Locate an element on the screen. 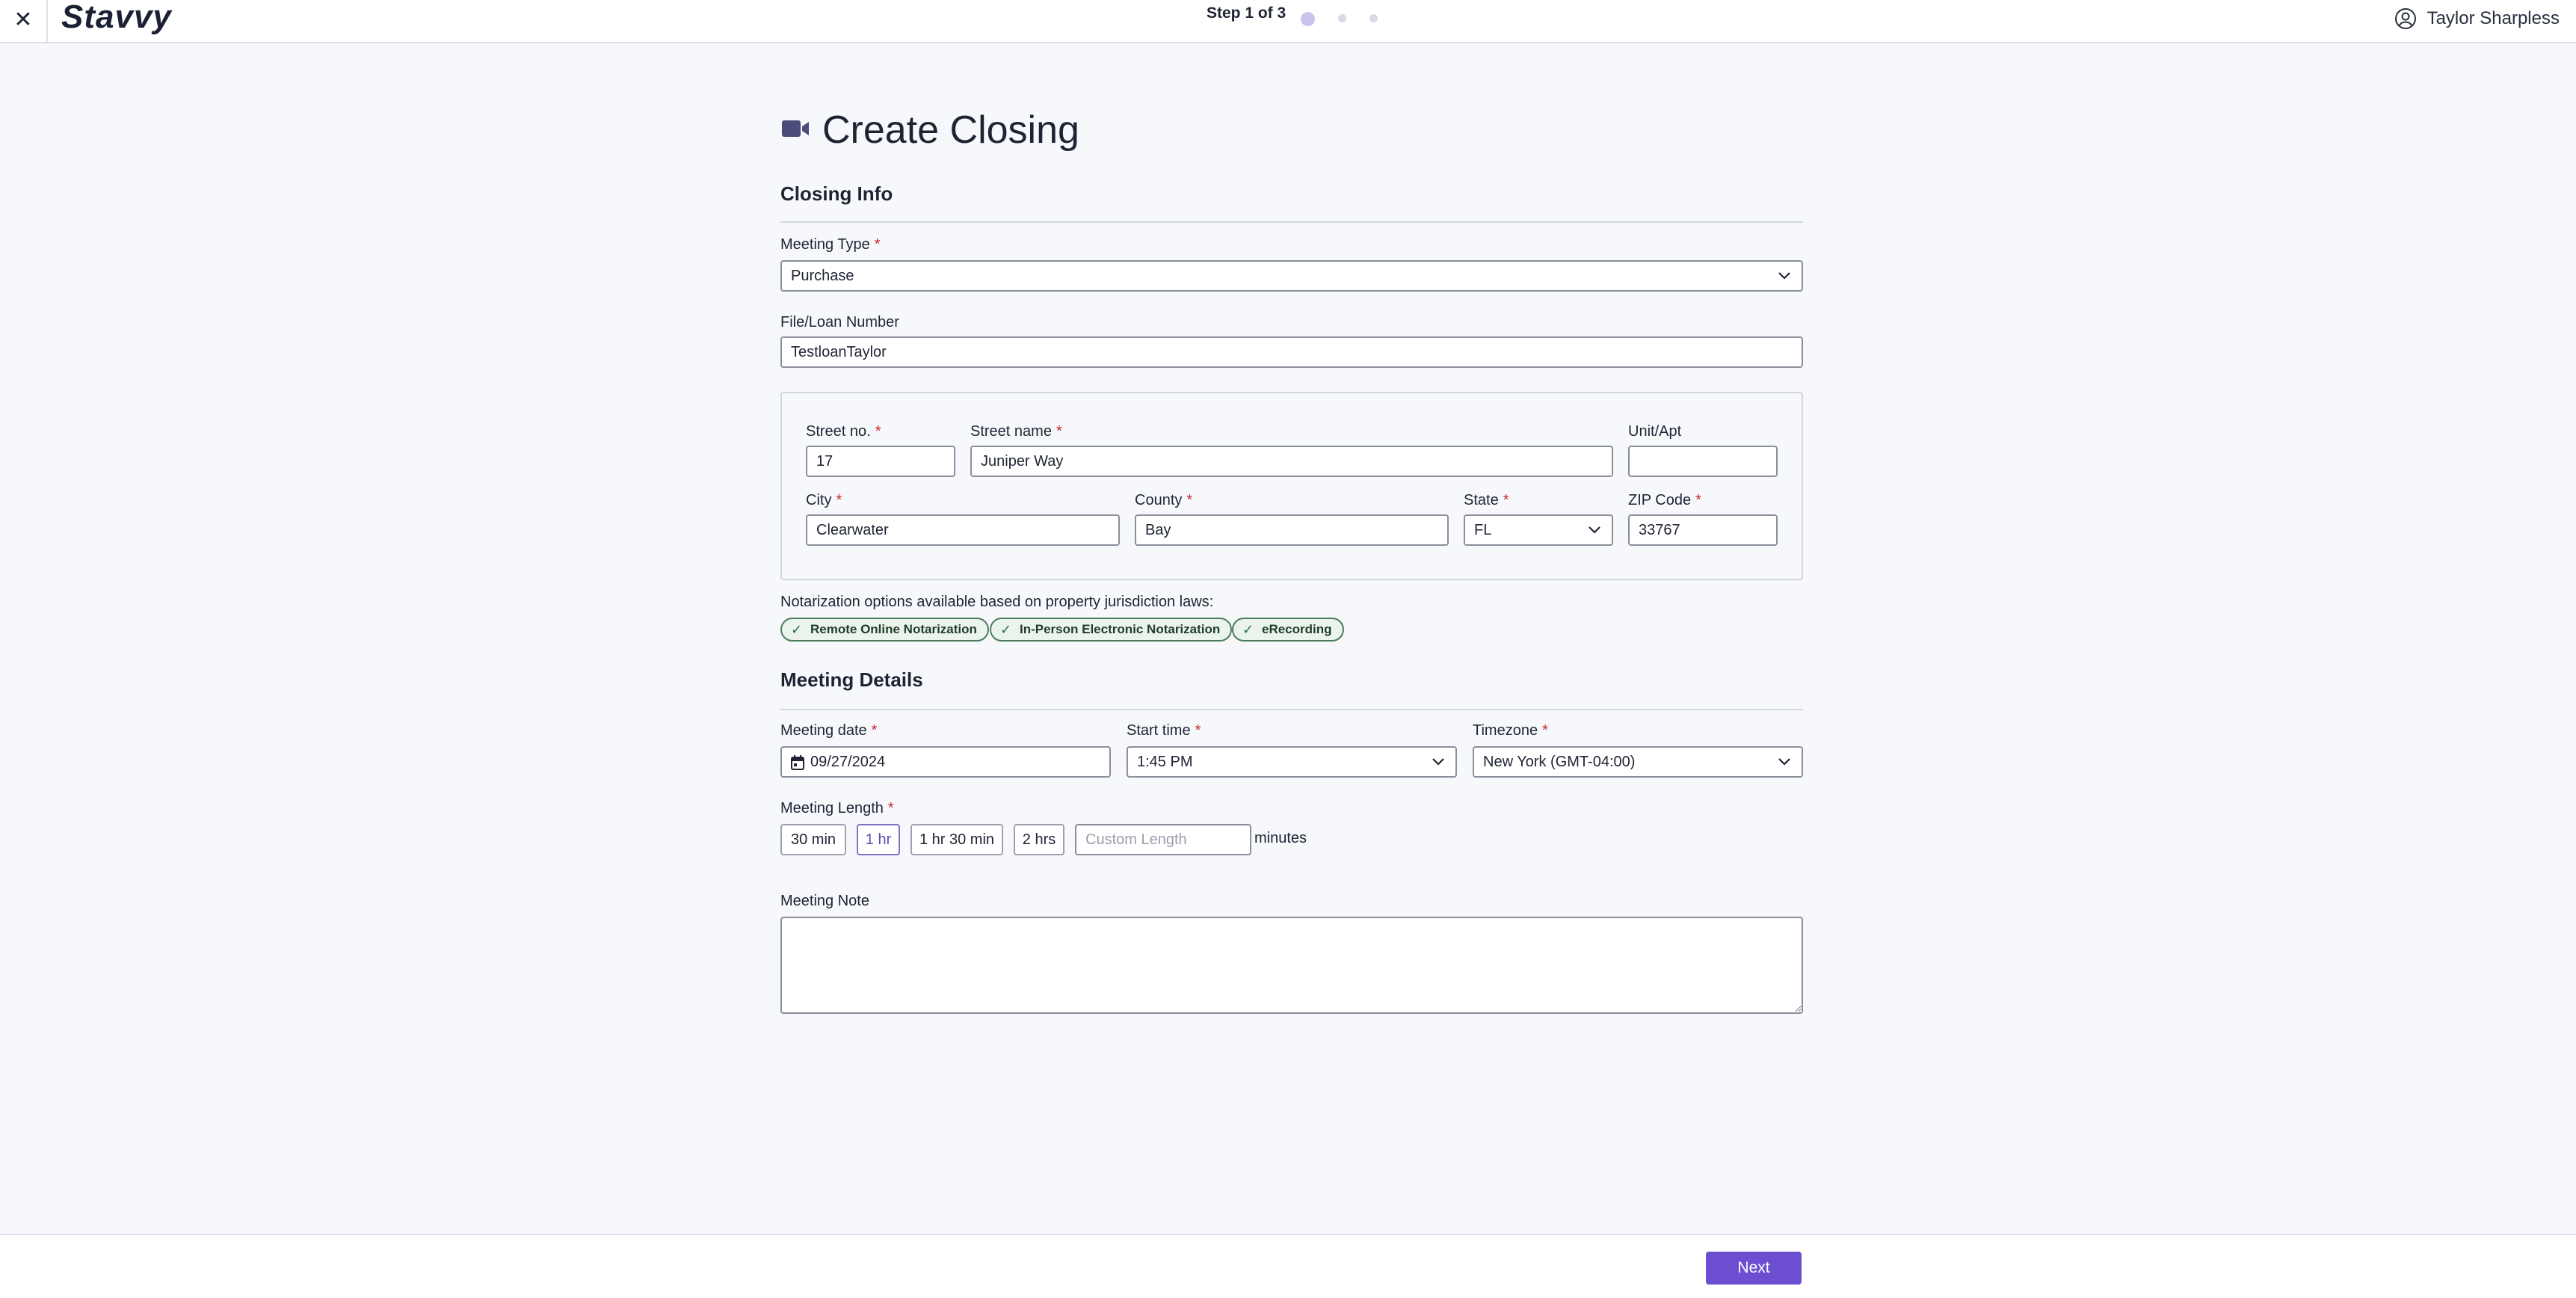  custom-length-input is located at coordinates (1163, 839).